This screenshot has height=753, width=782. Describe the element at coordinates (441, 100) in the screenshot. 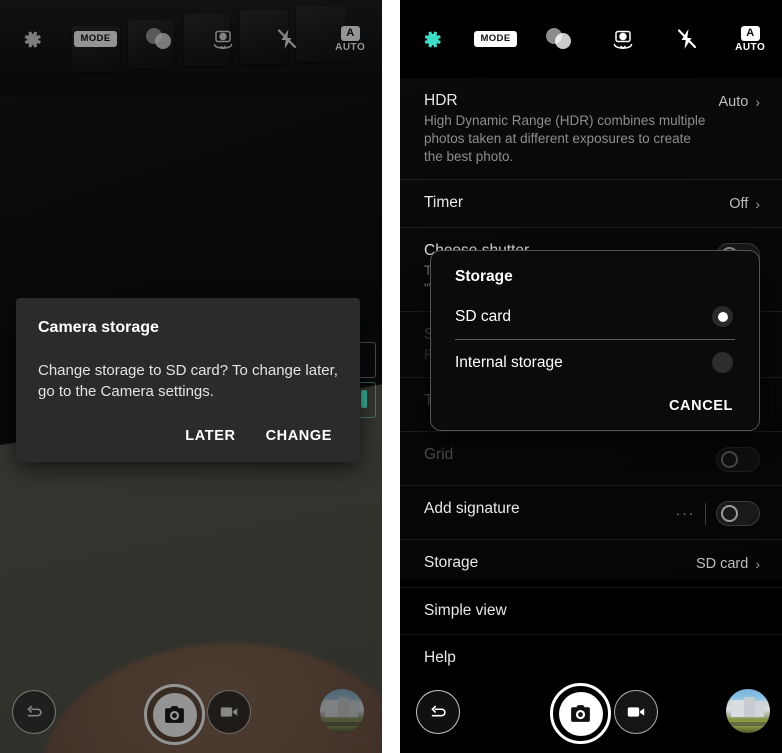

I see `setting-hdr-title: HDR` at that location.